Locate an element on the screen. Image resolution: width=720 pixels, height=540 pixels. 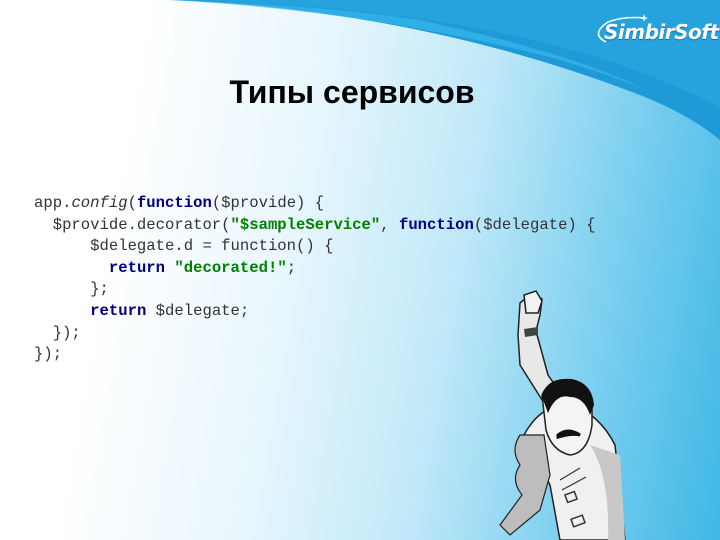
code-token: $delegate; is located at coordinates (198, 310).